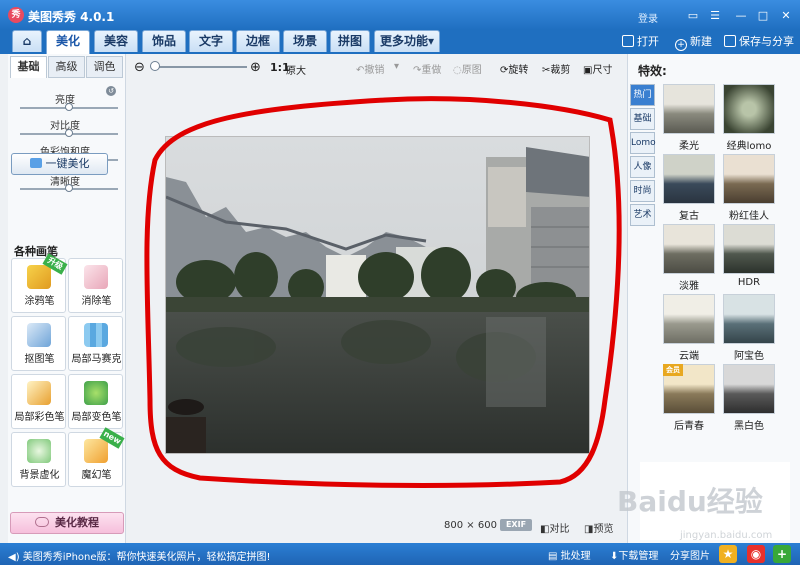 This screenshot has width=800, height=565. What do you see at coordinates (296, 69) in the screenshot?
I see `original-size-button: 原大` at bounding box center [296, 69].